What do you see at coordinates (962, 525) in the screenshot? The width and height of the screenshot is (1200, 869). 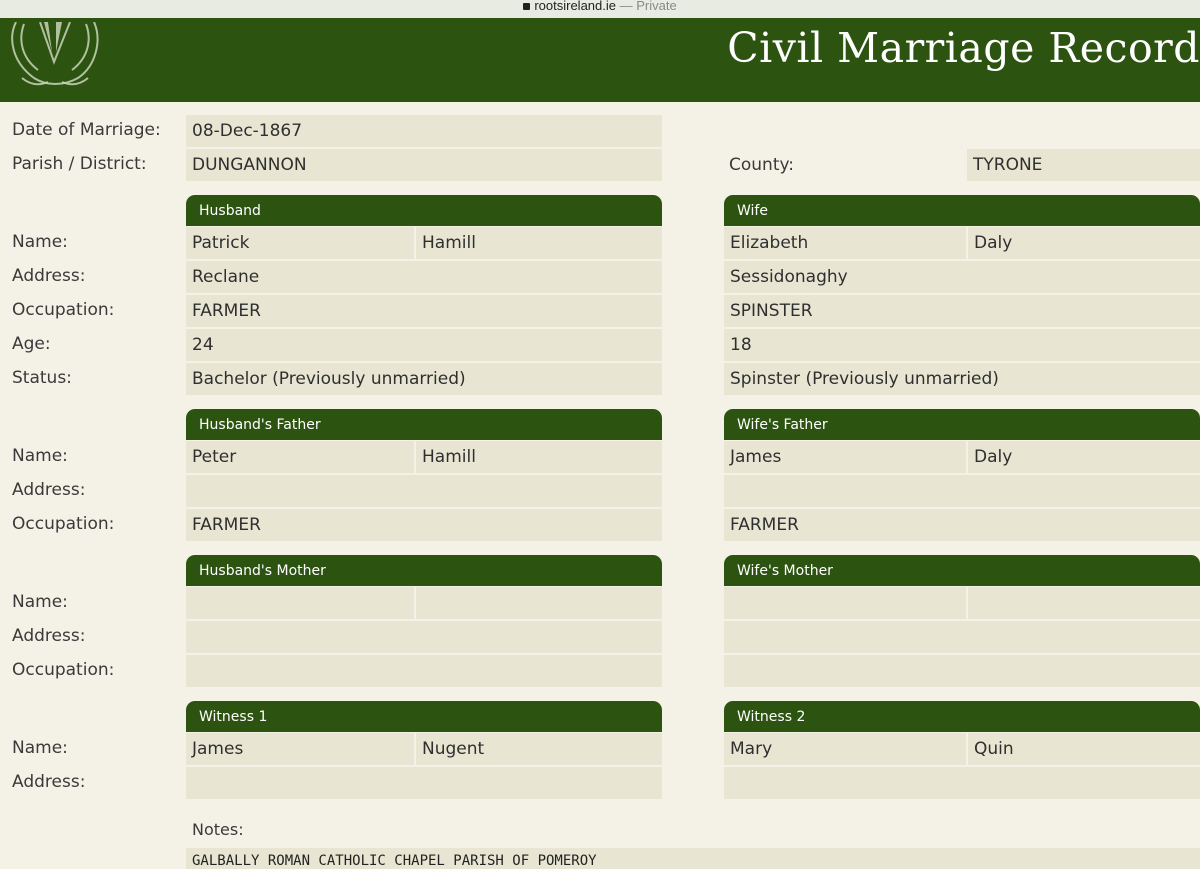 I see `wife-father-occupation: FARMER` at bounding box center [962, 525].